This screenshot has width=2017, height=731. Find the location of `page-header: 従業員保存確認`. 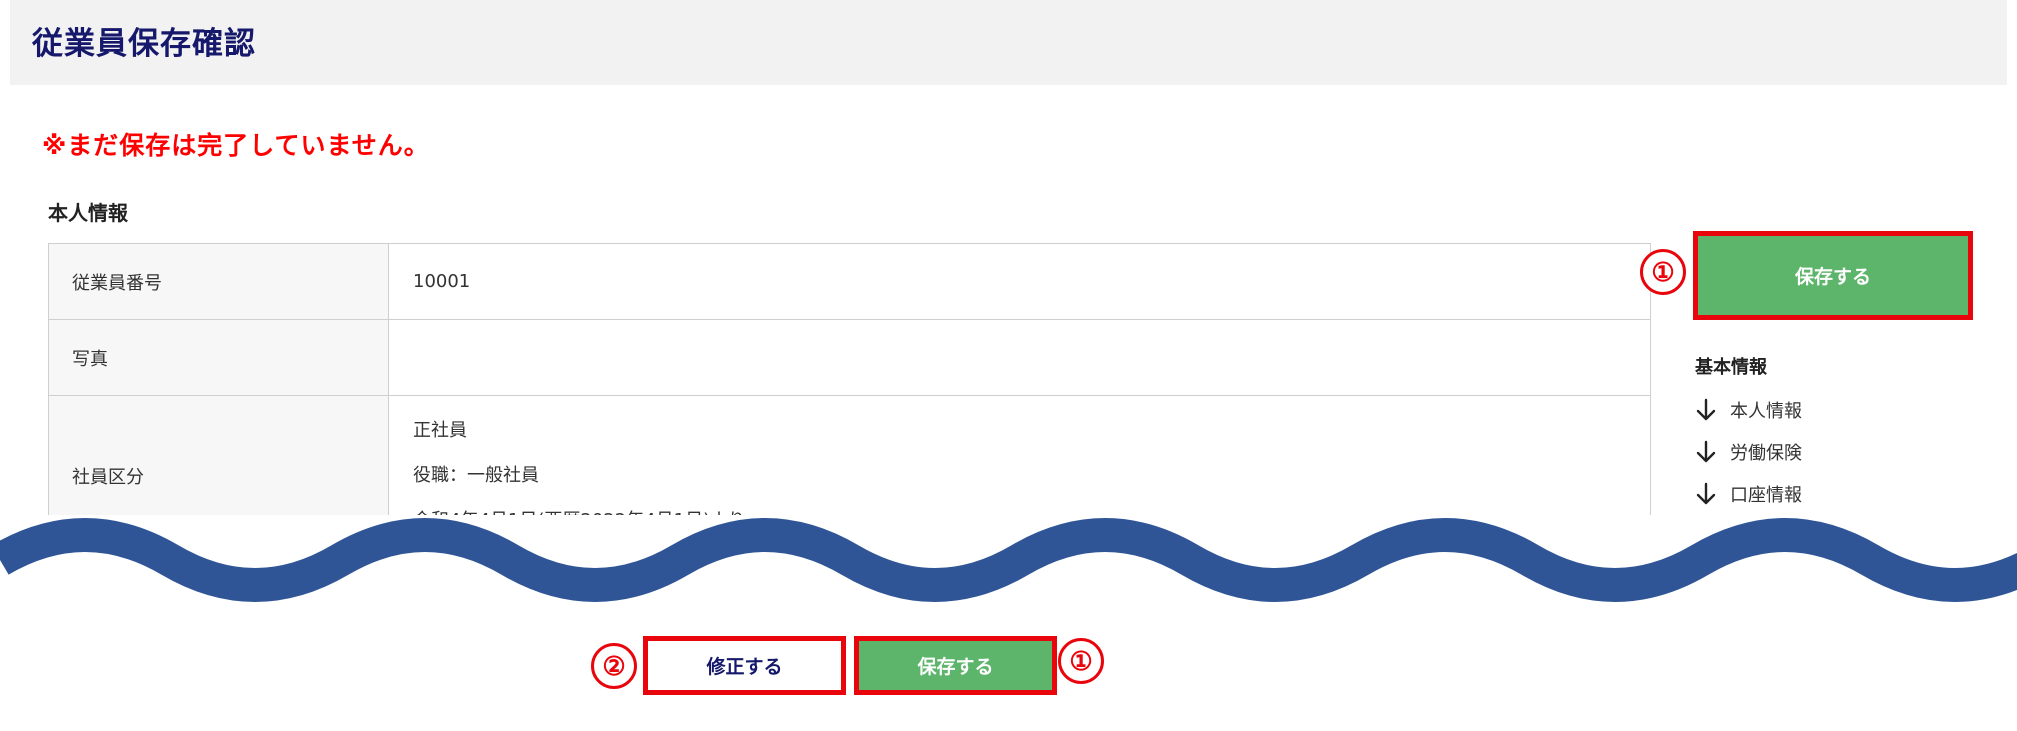

page-header: 従業員保存確認 is located at coordinates (1008, 42).